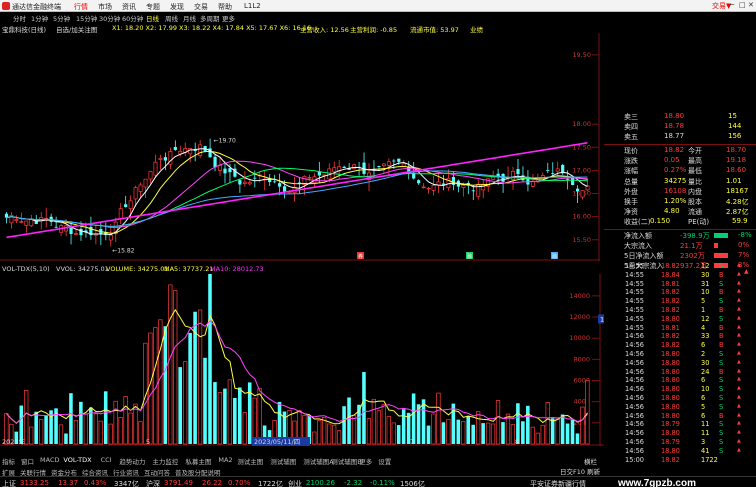 This screenshot has height=487, width=756. Describe the element at coordinates (27, 461) in the screenshot. I see `indicator-tab-1: 窗口` at that location.